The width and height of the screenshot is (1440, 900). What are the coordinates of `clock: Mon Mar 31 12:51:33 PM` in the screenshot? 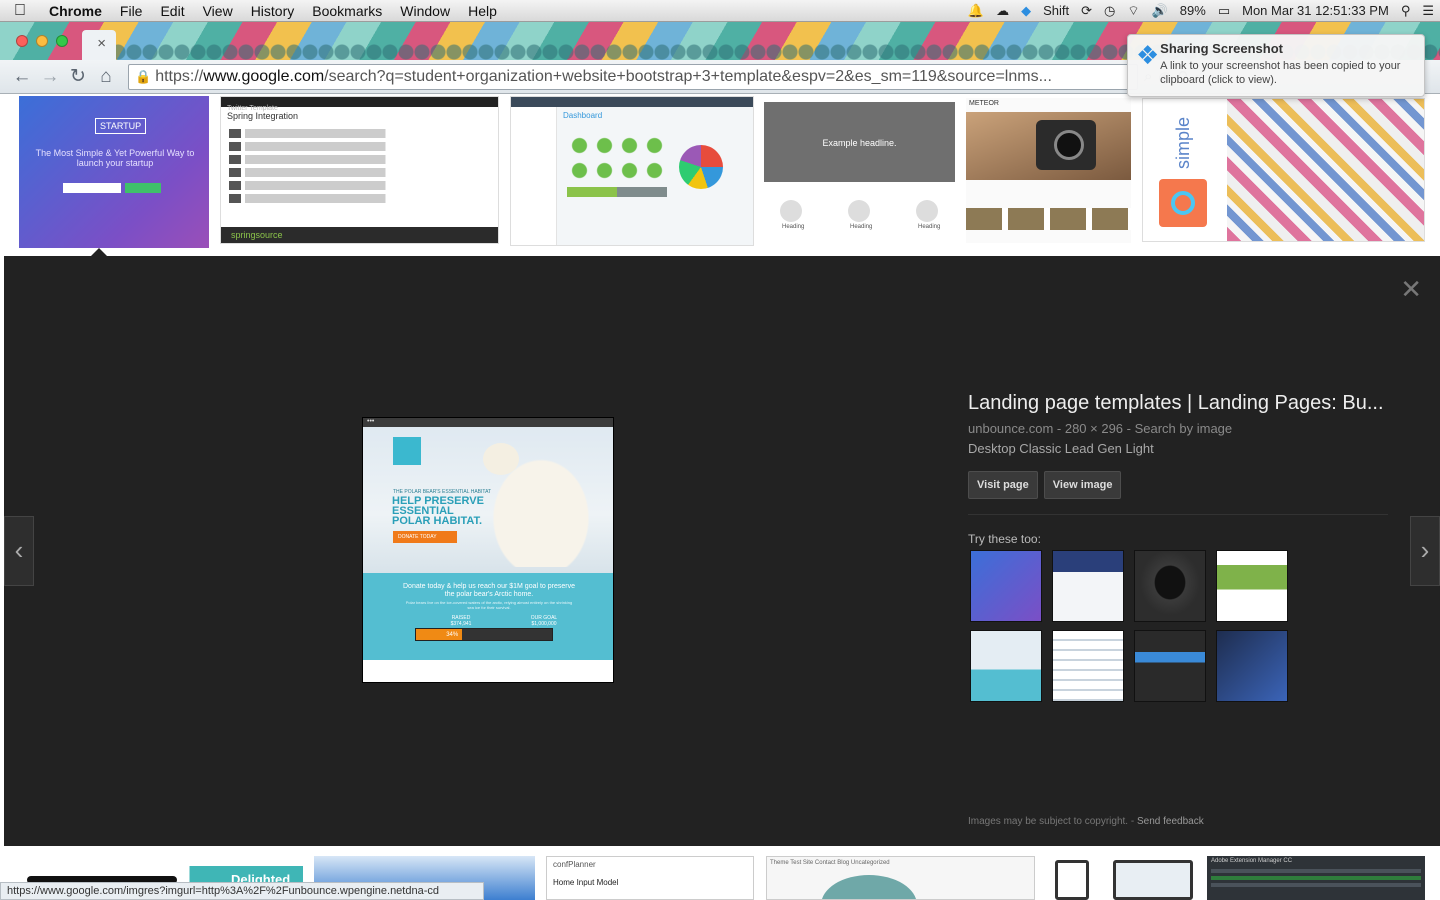 It's located at (1315, 10).